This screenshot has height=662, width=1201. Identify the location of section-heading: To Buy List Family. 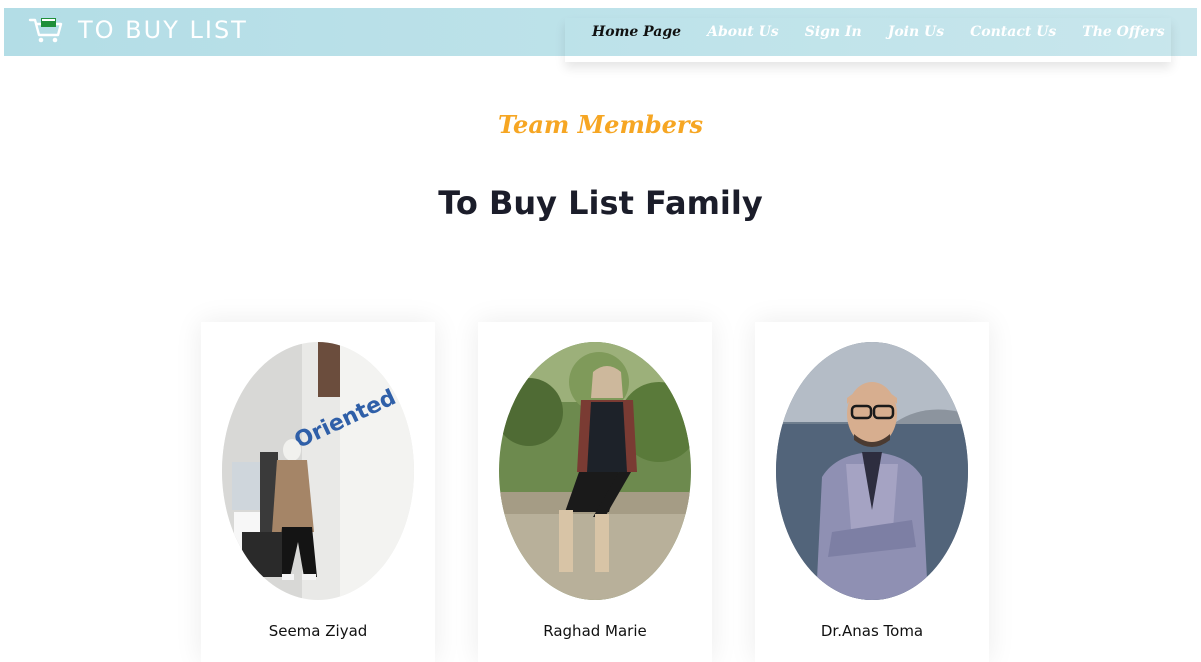
(600, 203).